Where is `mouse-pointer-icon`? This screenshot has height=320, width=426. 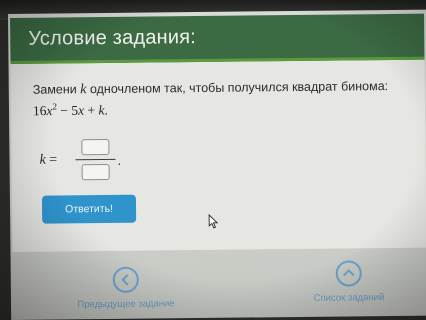 mouse-pointer-icon is located at coordinates (213, 223).